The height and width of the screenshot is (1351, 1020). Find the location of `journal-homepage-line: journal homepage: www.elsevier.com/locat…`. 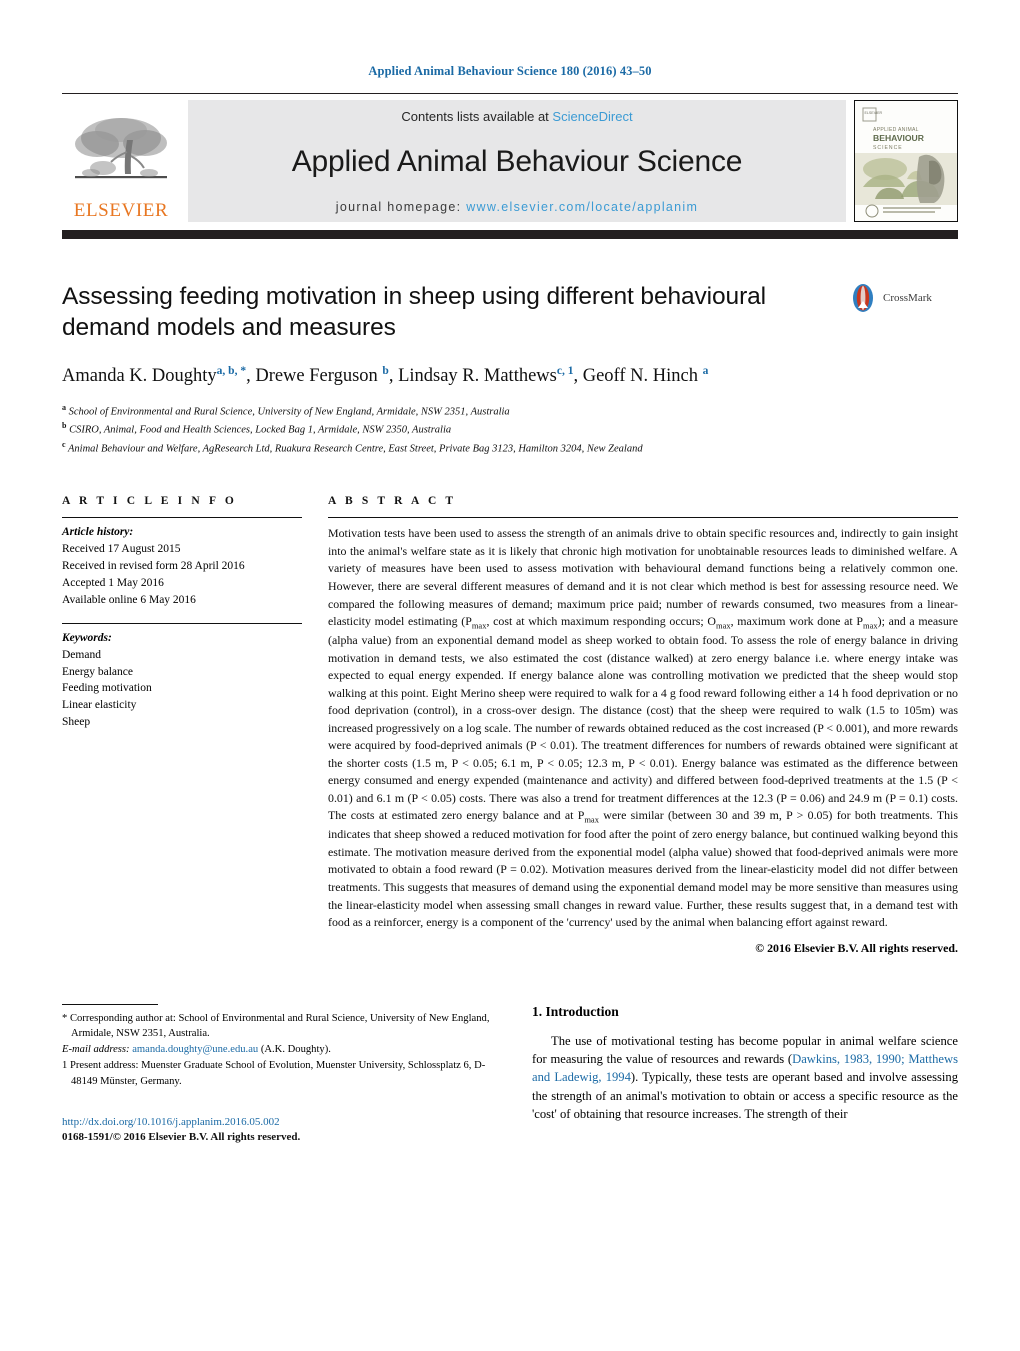

journal-homepage-line: journal homepage: www.elsevier.com/locat… is located at coordinates (517, 207).